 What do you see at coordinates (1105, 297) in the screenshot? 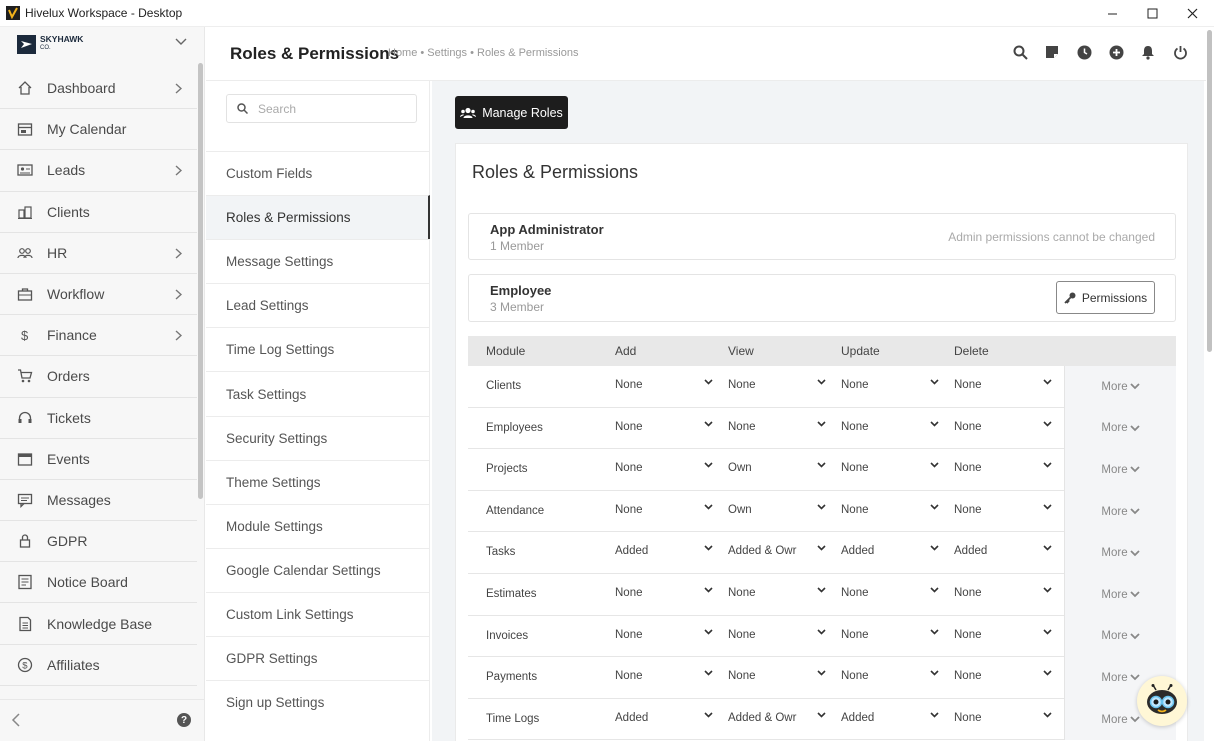
I see `permissions-button: Permissions` at bounding box center [1105, 297].